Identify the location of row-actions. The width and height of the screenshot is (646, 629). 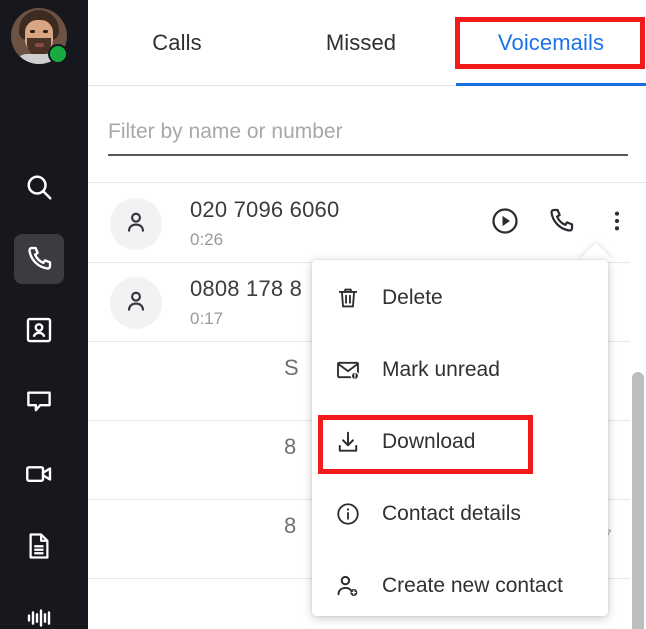
(561, 221).